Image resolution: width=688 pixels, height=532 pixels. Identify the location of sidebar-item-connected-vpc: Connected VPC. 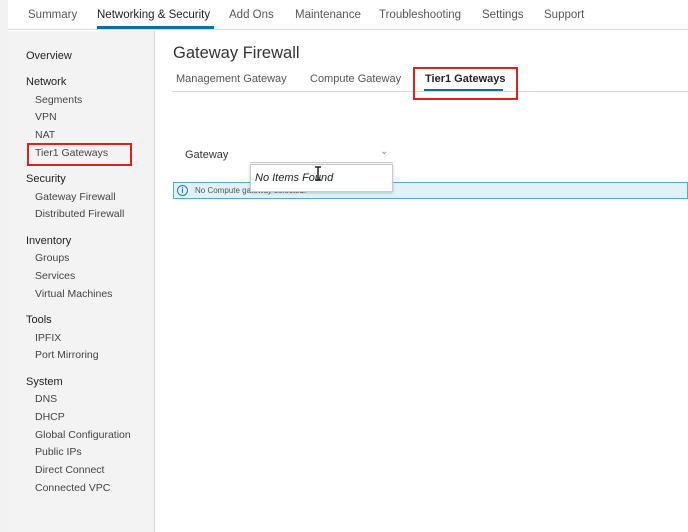
(72, 488).